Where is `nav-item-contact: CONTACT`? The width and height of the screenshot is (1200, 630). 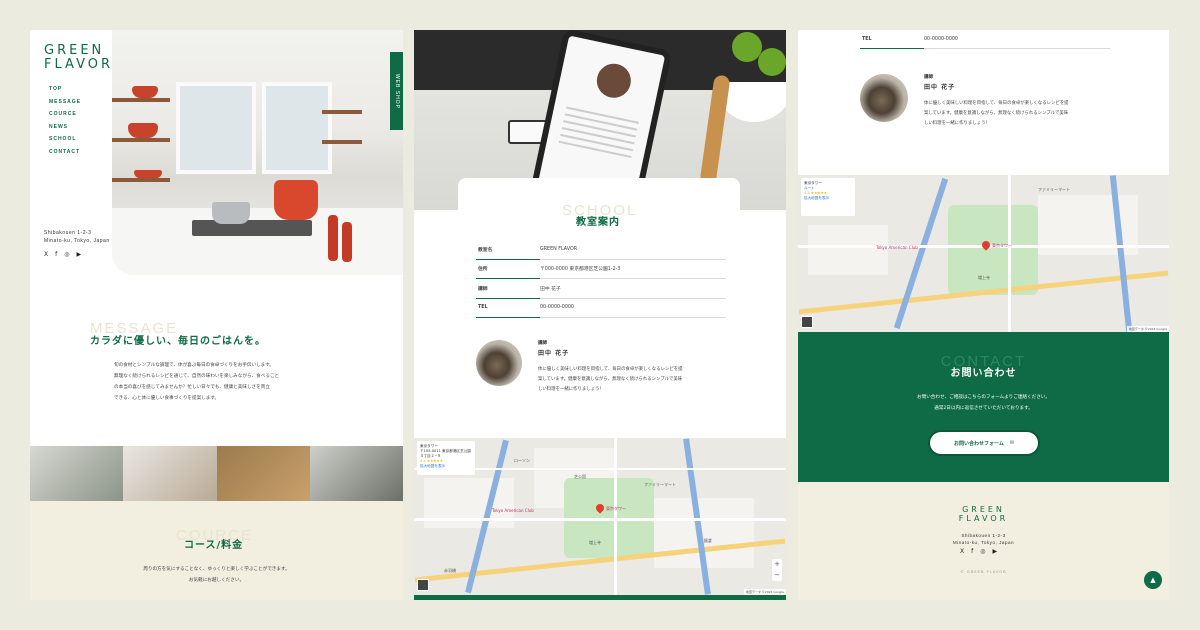
nav-item-contact: CONTACT is located at coordinates (65, 155).